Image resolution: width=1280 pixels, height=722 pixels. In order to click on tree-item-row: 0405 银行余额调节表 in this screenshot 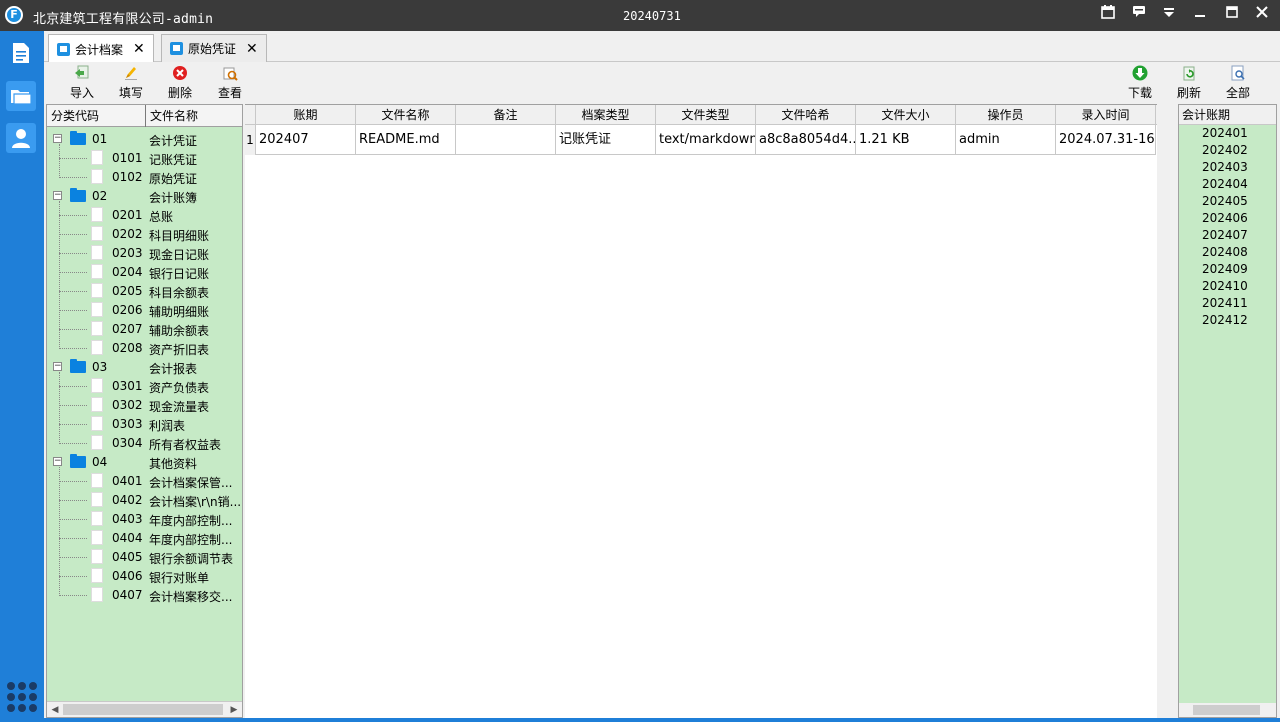, I will do `click(144, 557)`.